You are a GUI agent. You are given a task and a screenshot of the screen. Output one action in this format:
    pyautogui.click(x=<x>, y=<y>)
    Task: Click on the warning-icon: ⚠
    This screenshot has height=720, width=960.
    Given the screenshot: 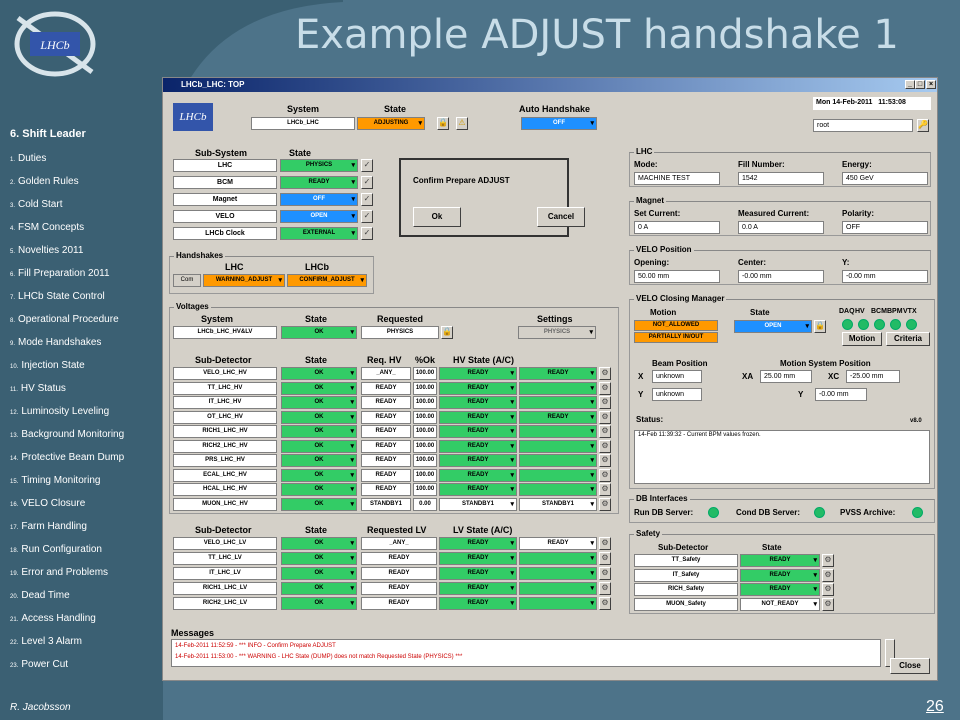 What is the action you would take?
    pyautogui.click(x=462, y=123)
    